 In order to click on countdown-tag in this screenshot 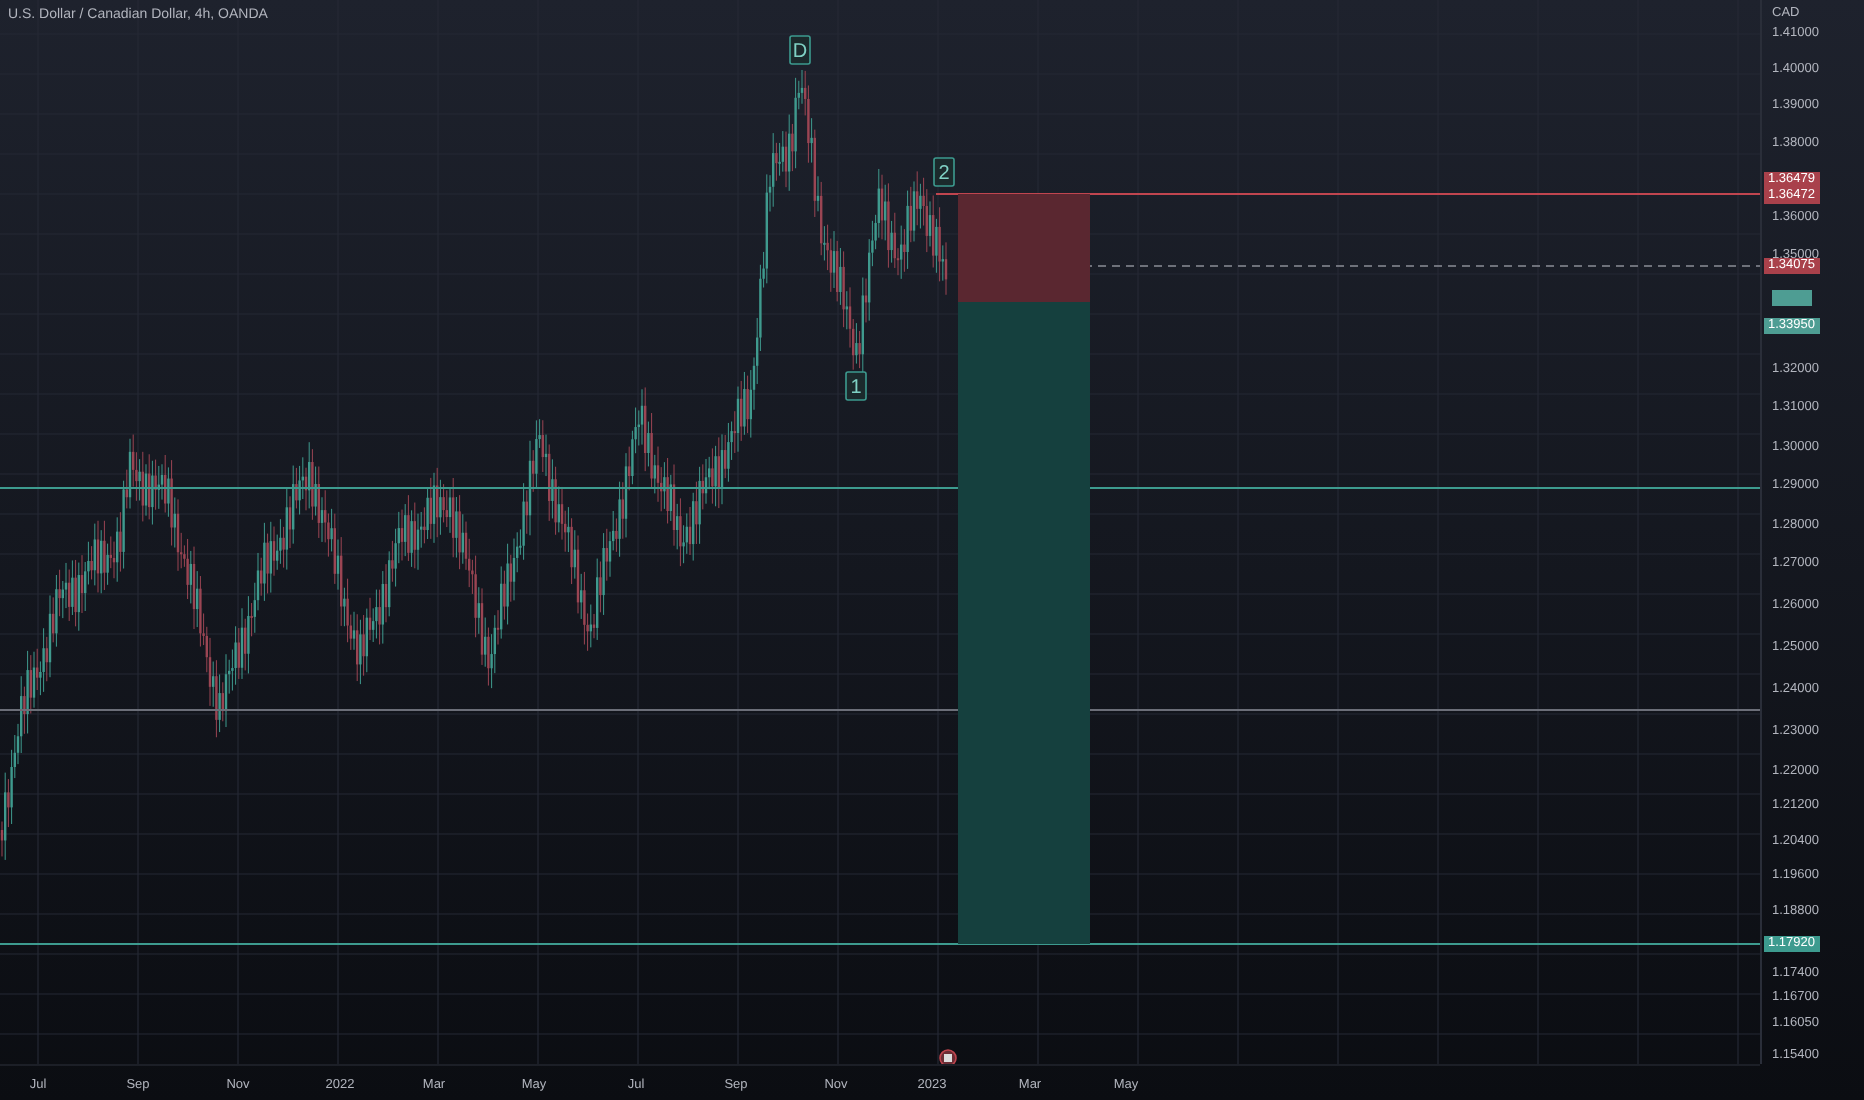, I will do `click(1792, 298)`.